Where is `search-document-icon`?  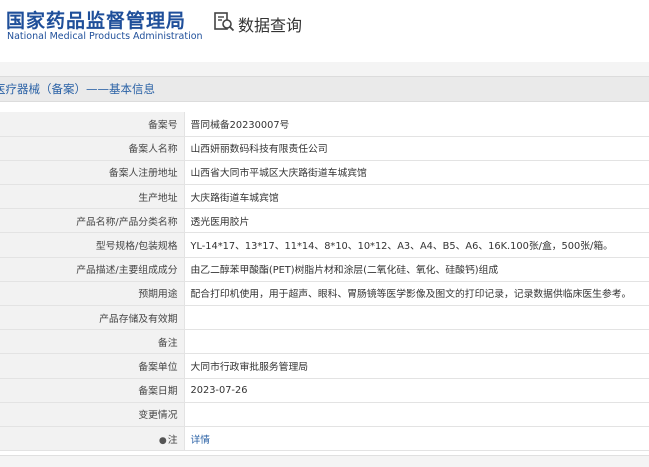 search-document-icon is located at coordinates (224, 22).